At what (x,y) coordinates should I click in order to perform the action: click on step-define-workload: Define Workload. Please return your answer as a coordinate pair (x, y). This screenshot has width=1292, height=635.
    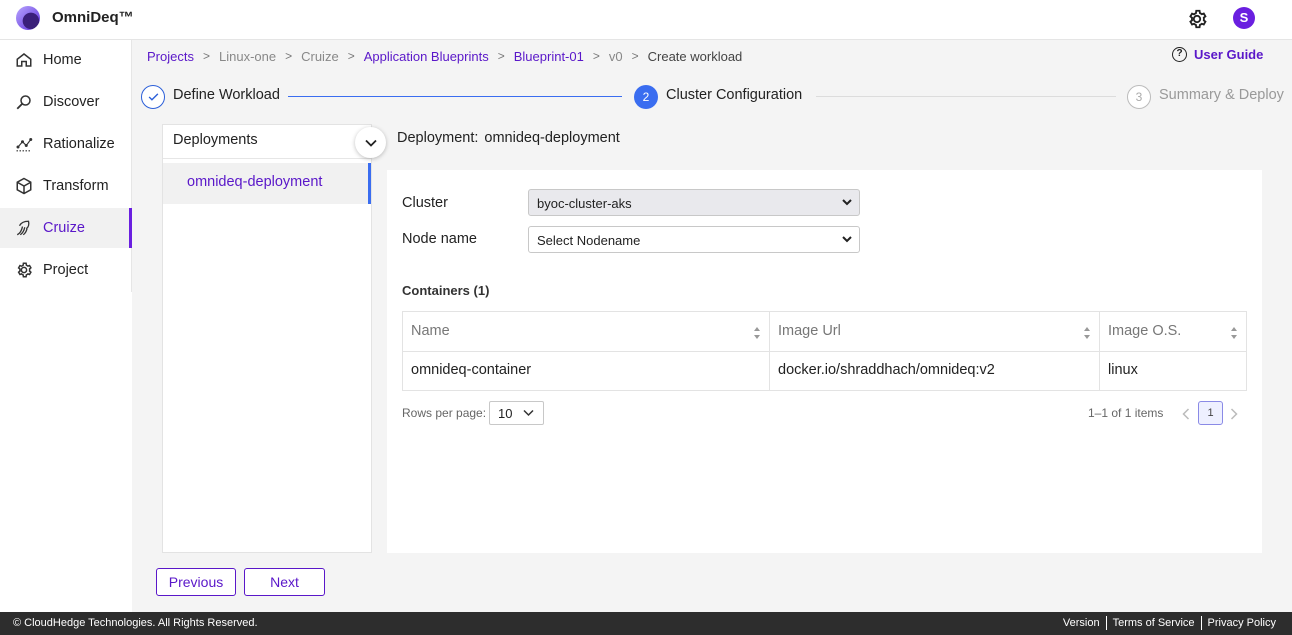
    Looking at the image, I should click on (226, 95).